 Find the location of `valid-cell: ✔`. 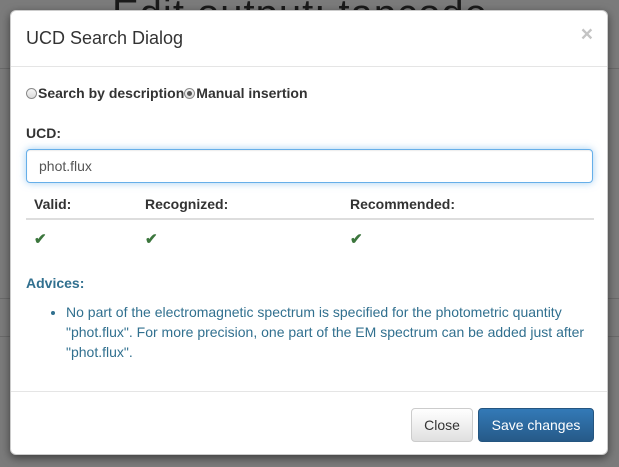

valid-cell: ✔ is located at coordinates (81, 238).